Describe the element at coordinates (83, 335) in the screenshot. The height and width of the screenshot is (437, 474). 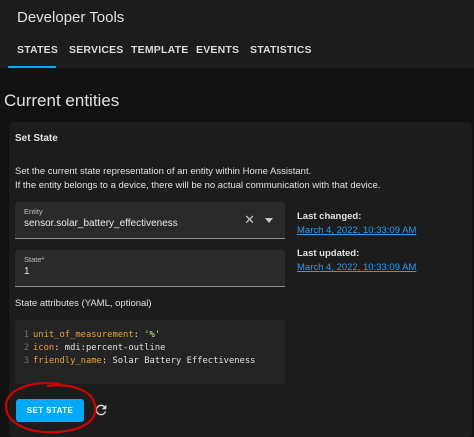
I see `yaml-key: unit_of_measurement` at that location.